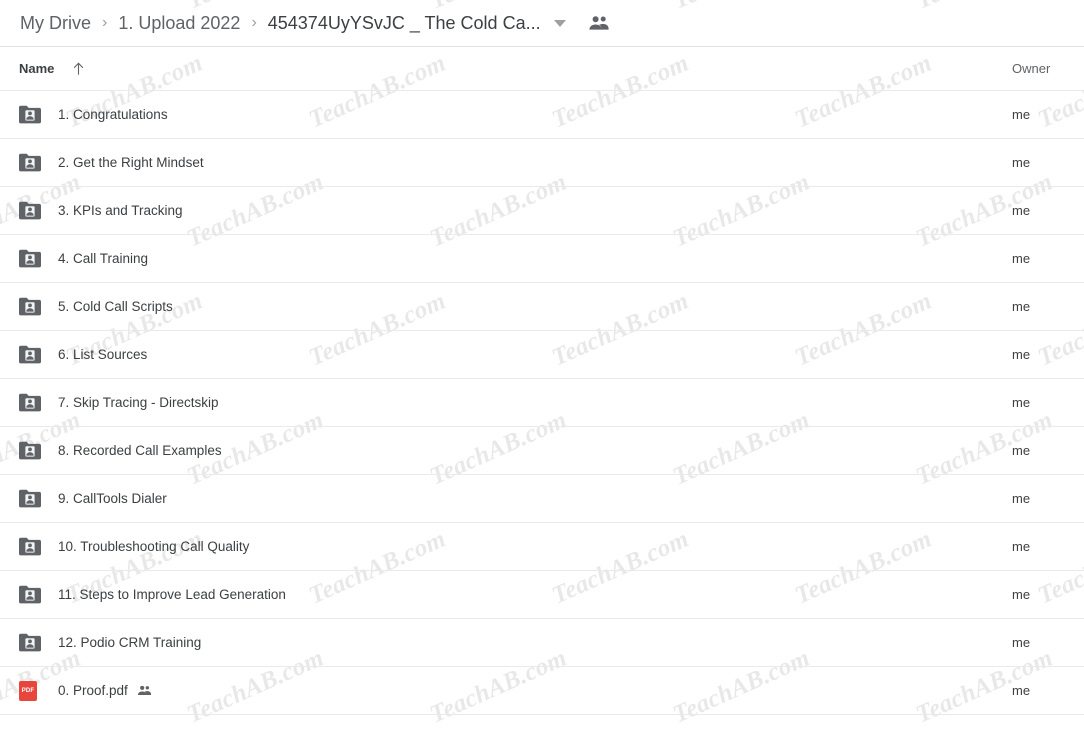  I want to click on file-row-name-label: 6. List Sources, so click(103, 354).